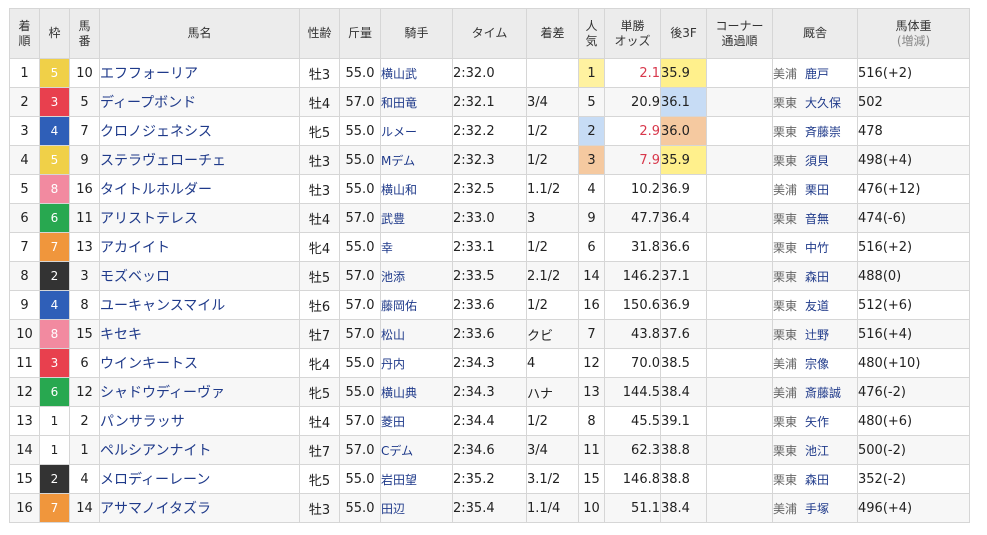 The width and height of the screenshot is (987, 535). I want to click on horse-link: タイトルホルダー, so click(157, 190).